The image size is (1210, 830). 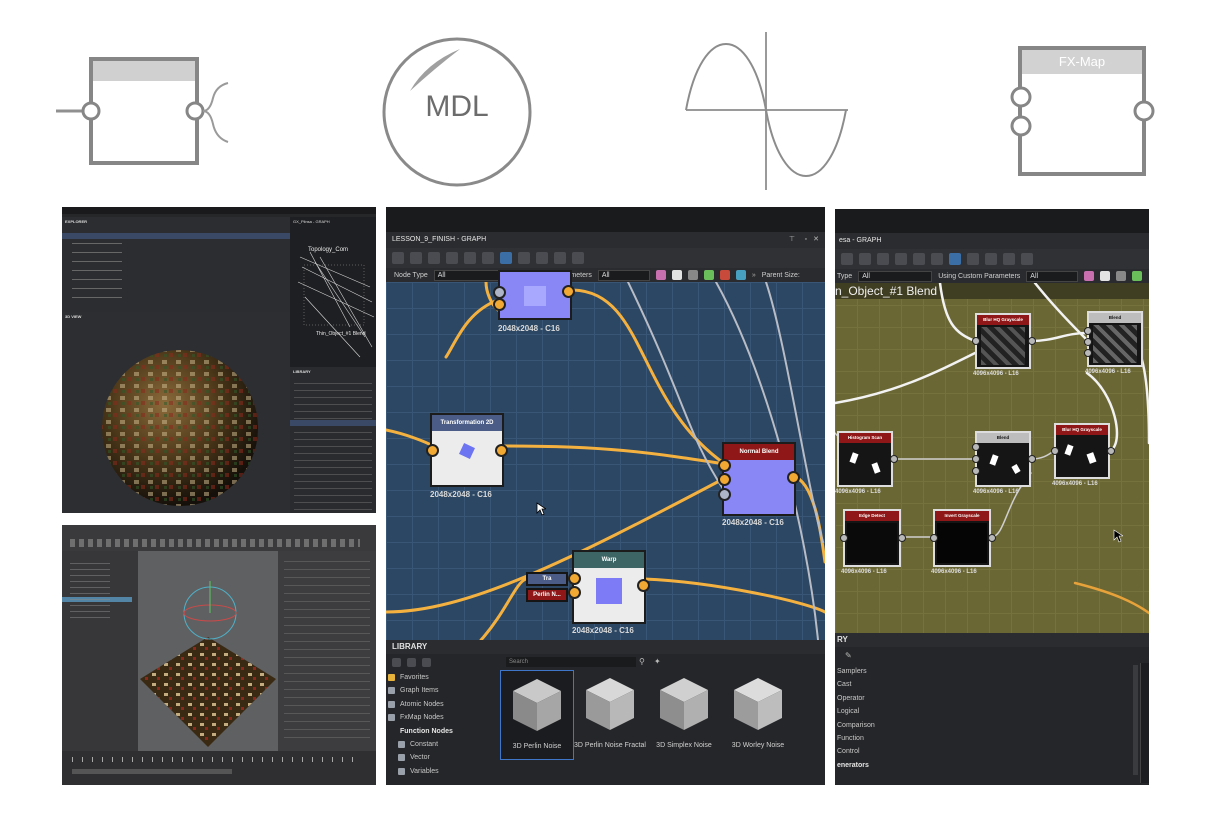 What do you see at coordinates (501, 450) in the screenshot?
I see `transformation-2d-output` at bounding box center [501, 450].